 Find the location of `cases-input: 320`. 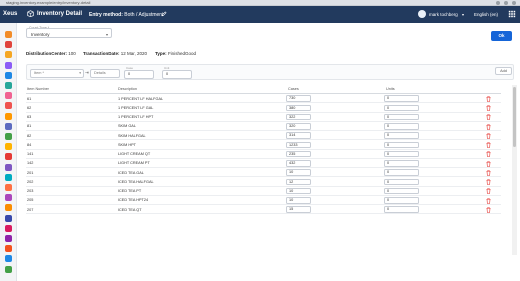

cases-input: 320 is located at coordinates (298, 126).